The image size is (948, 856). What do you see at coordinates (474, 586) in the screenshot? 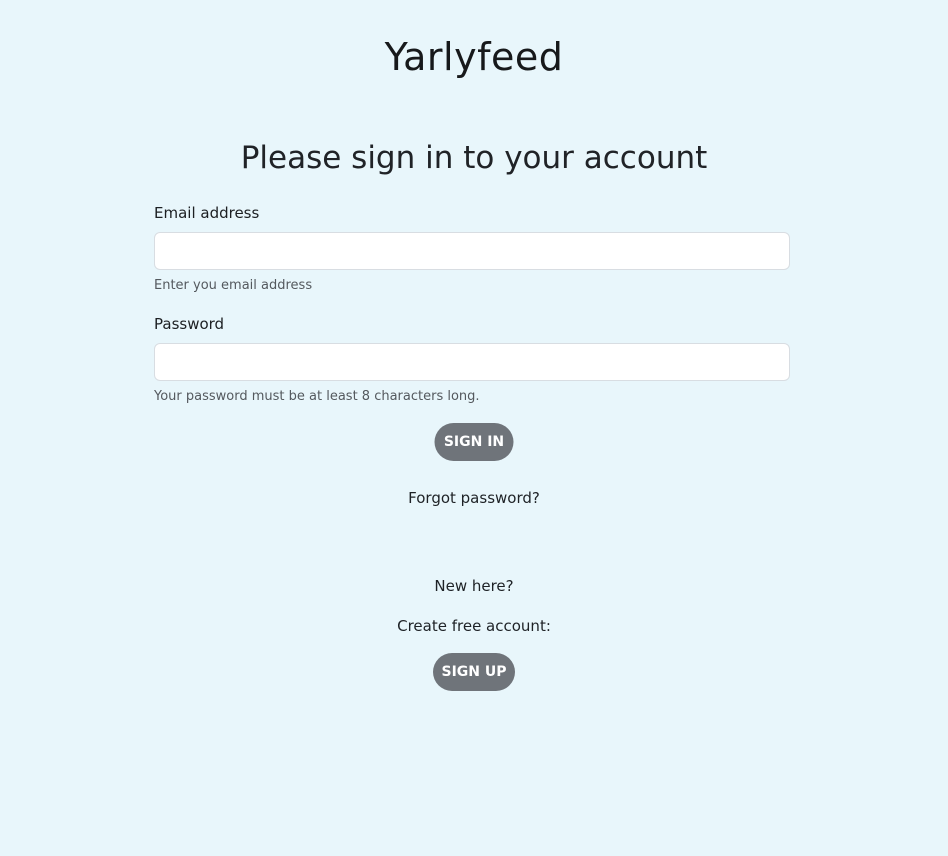
I see `new-here-text: New here?` at bounding box center [474, 586].